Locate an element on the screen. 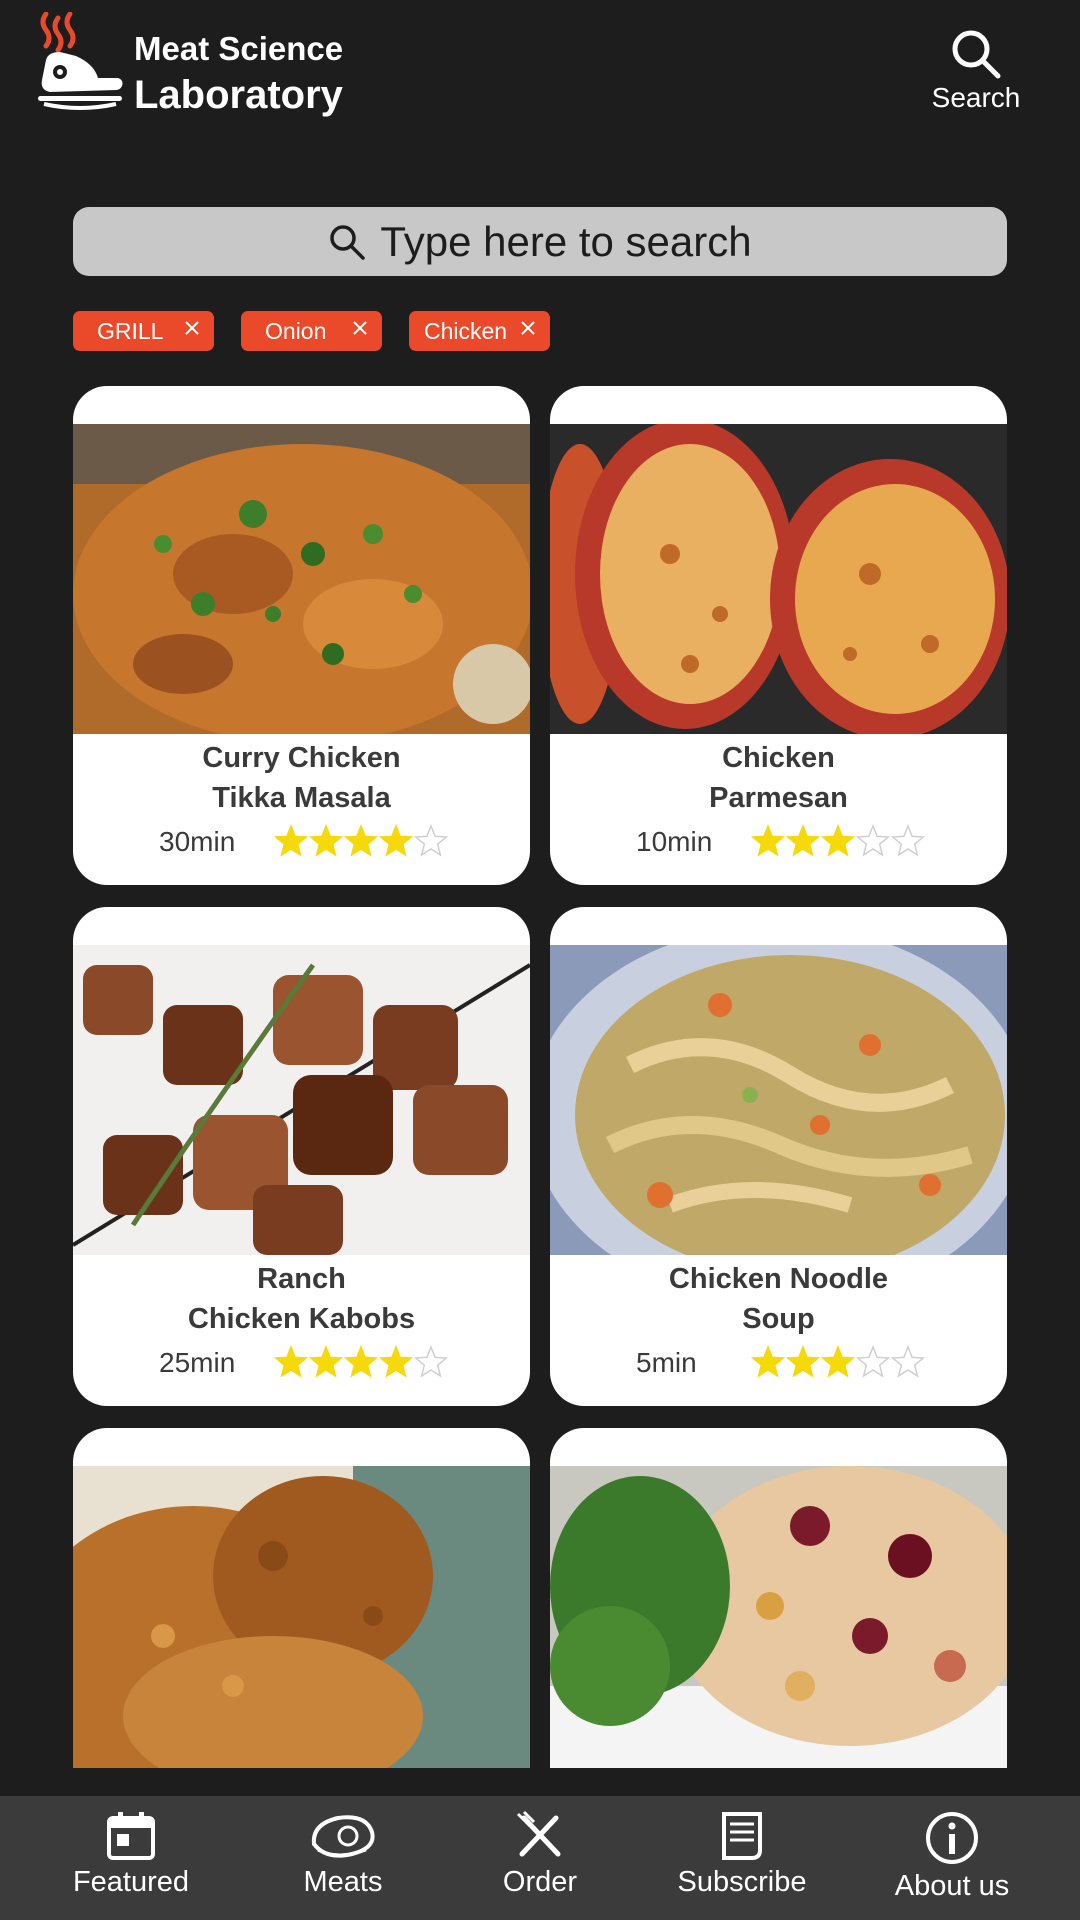  recipe-title-line-1: Ranch is located at coordinates (301, 1279).